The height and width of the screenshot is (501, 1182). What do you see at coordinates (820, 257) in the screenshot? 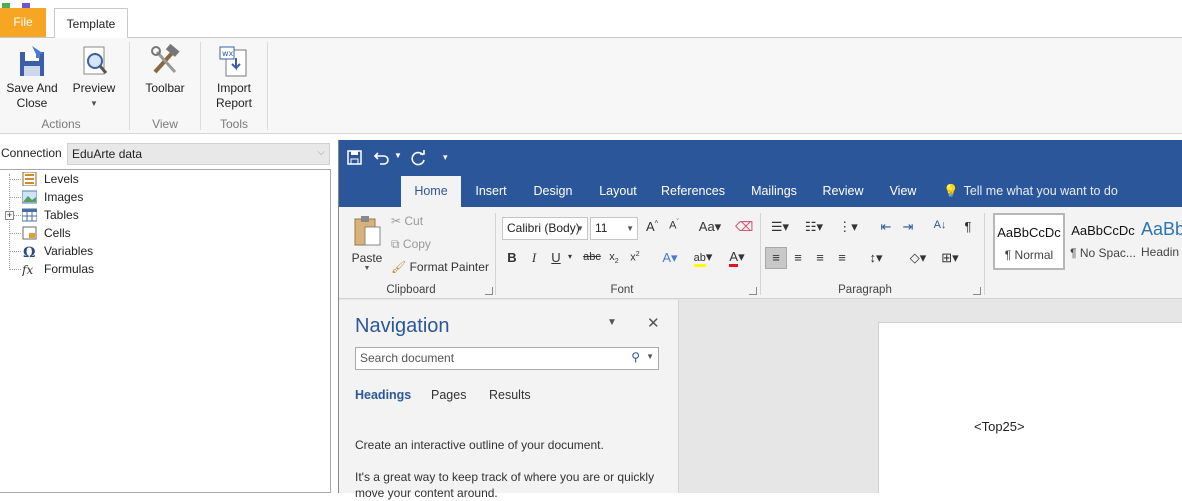
I see `align-right-icon: ≡` at bounding box center [820, 257].